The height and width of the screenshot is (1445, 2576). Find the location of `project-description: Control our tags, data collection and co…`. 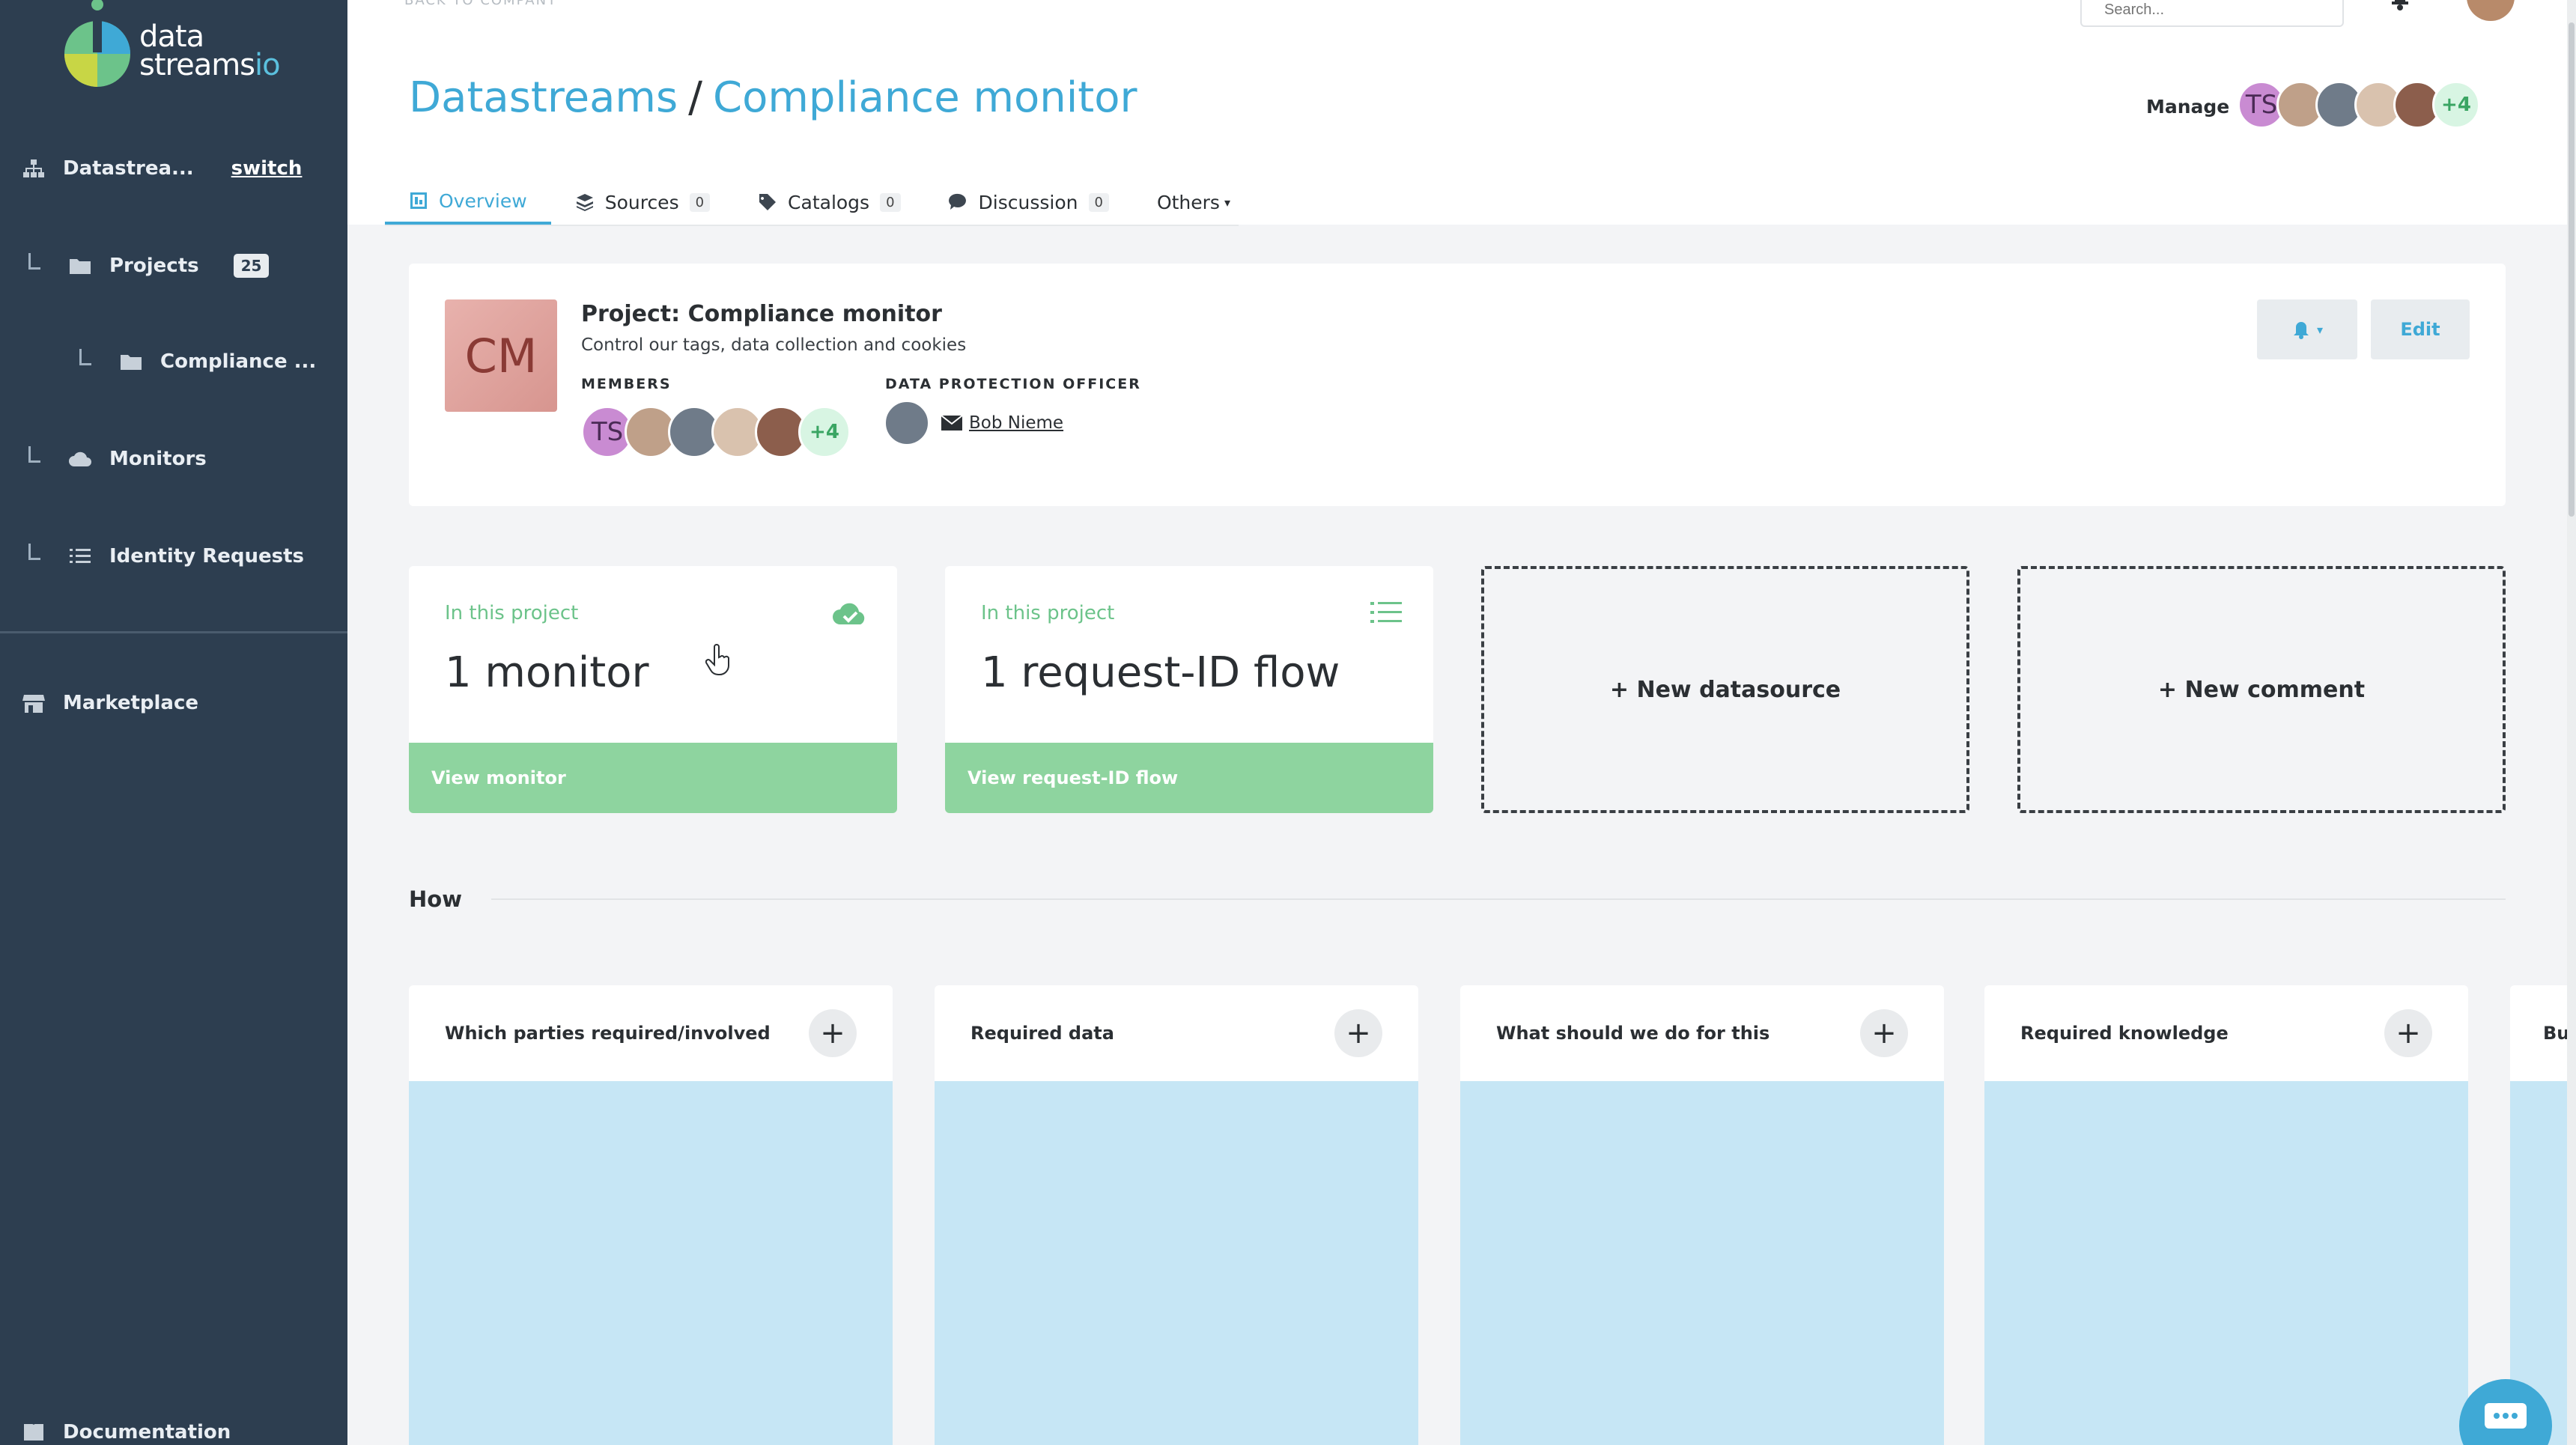

project-description: Control our tags, data collection and co… is located at coordinates (774, 345).